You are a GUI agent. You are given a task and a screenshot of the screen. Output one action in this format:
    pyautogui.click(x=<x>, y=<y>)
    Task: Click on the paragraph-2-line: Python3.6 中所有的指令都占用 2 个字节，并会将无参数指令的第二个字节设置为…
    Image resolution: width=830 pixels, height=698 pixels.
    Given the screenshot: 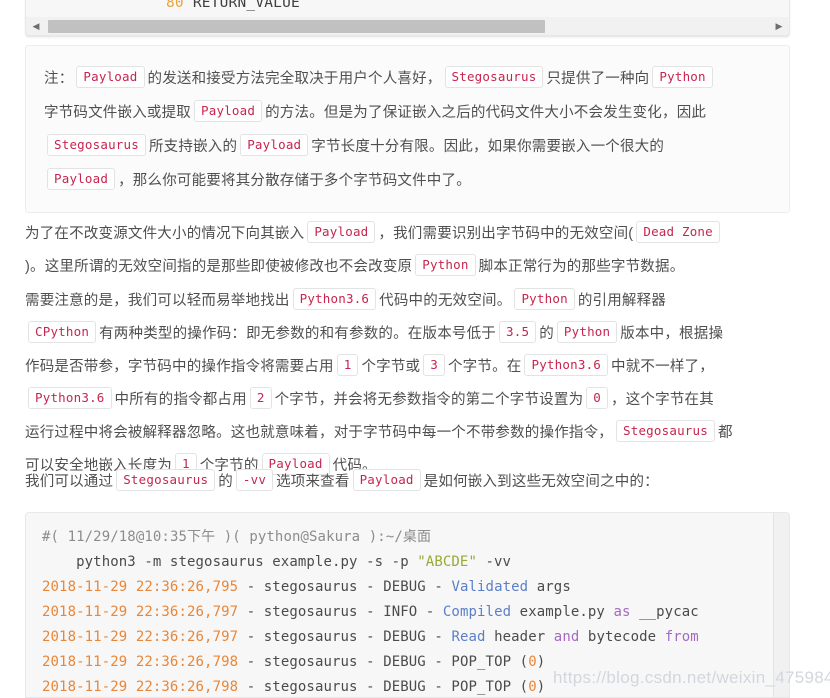 What is the action you would take?
    pyautogui.click(x=410, y=400)
    